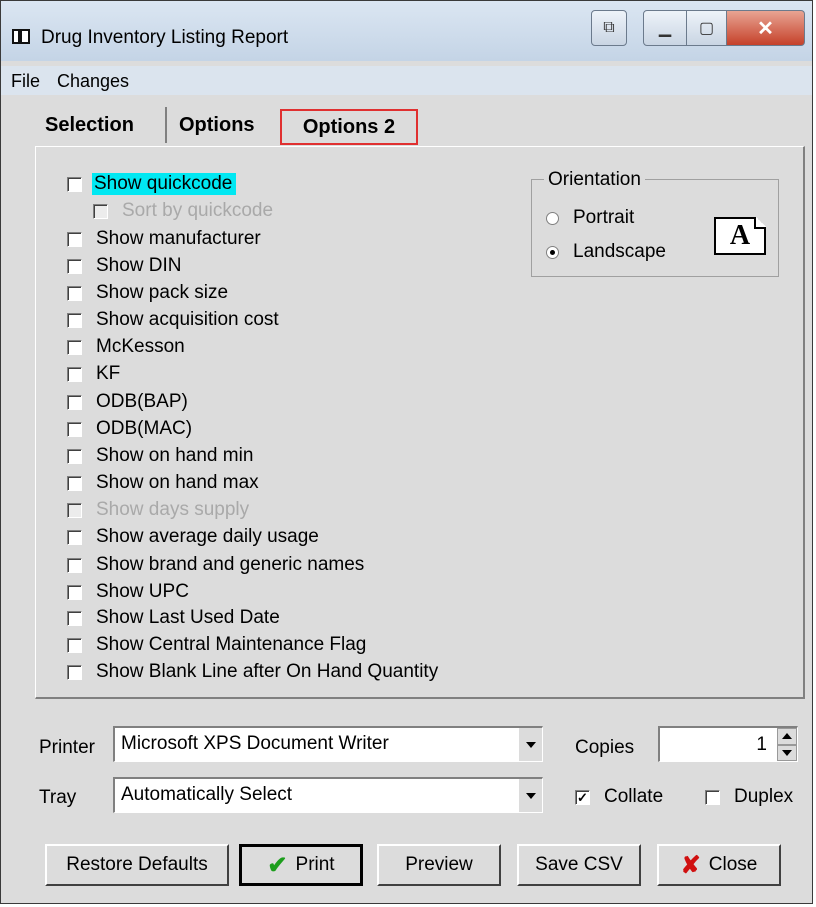 Image resolution: width=816 pixels, height=907 pixels. I want to click on minimize-button: ▁, so click(665, 28).